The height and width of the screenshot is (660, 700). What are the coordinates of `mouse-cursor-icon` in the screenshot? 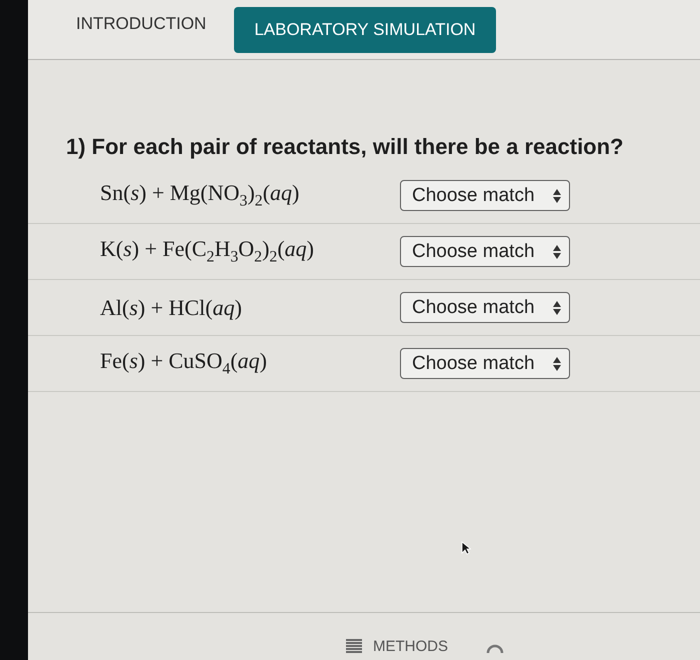 It's located at (466, 548).